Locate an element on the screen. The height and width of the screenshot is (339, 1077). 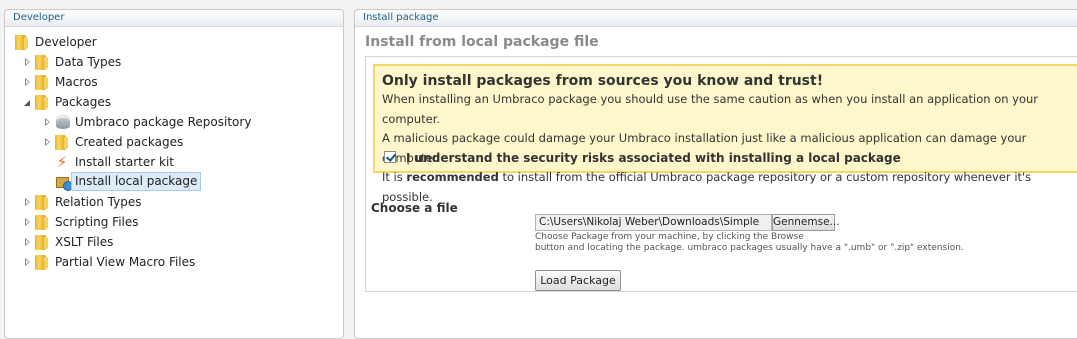
lightning-icon: ⚡ is located at coordinates (62, 162).